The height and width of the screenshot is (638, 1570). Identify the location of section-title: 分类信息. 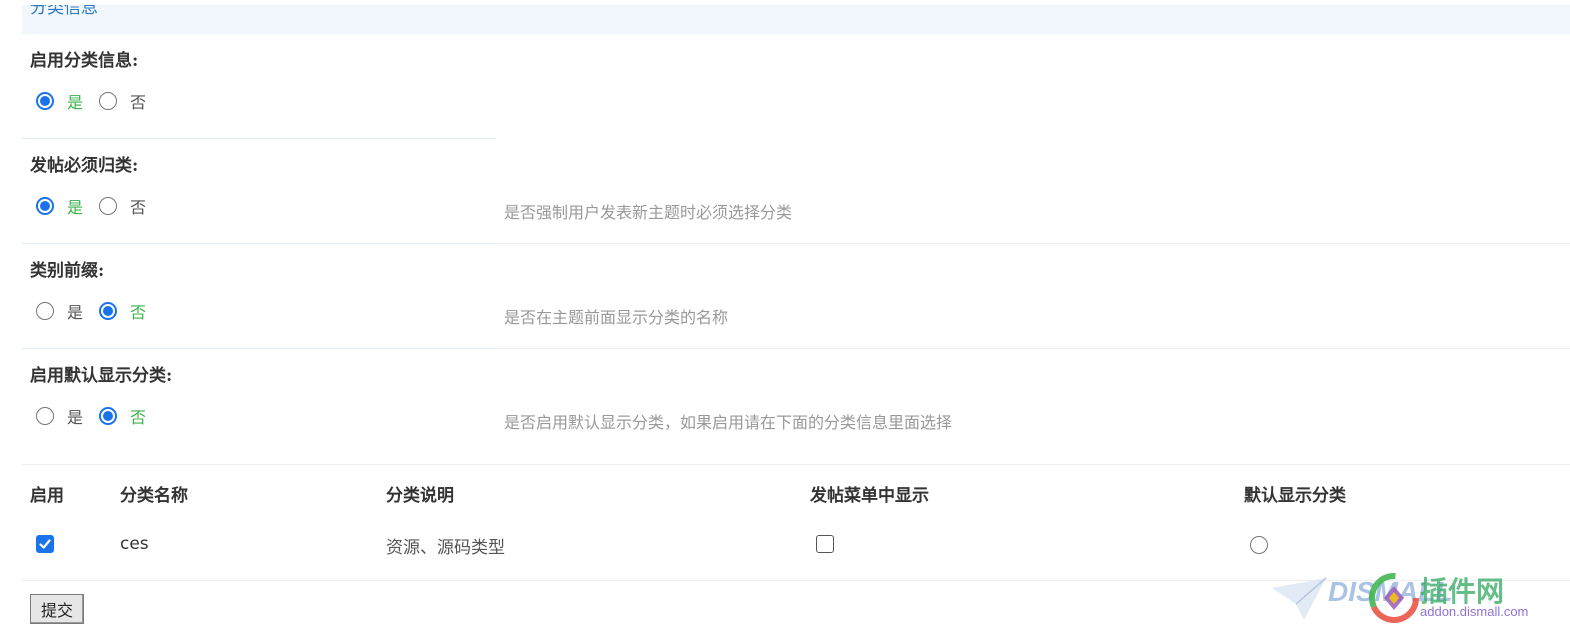
(64, 11).